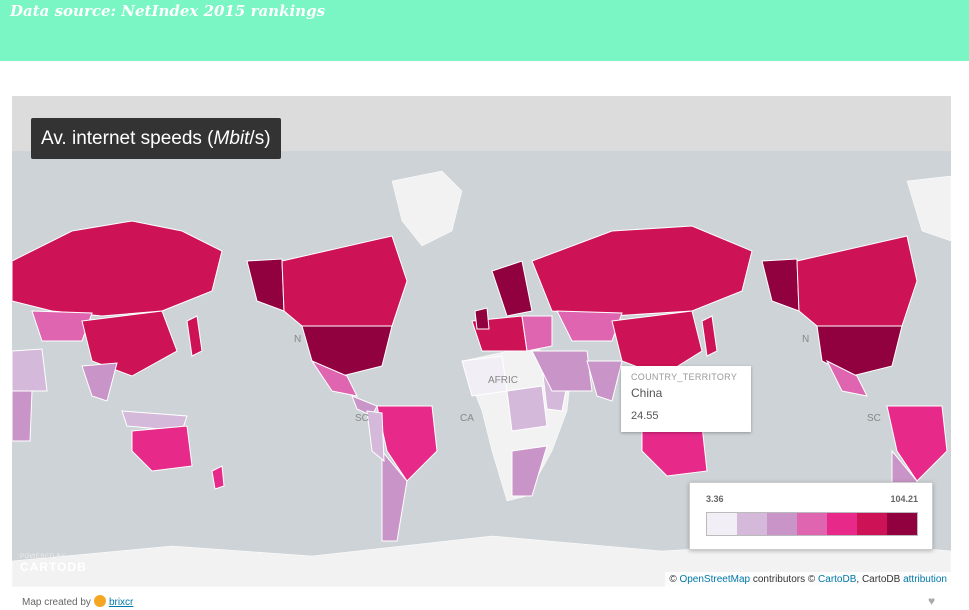  I want to click on tooltip-field-name: COUNTRY_TERRITORY, so click(684, 377).